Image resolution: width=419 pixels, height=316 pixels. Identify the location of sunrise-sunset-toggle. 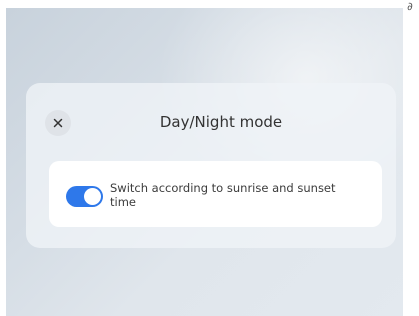
(84, 196).